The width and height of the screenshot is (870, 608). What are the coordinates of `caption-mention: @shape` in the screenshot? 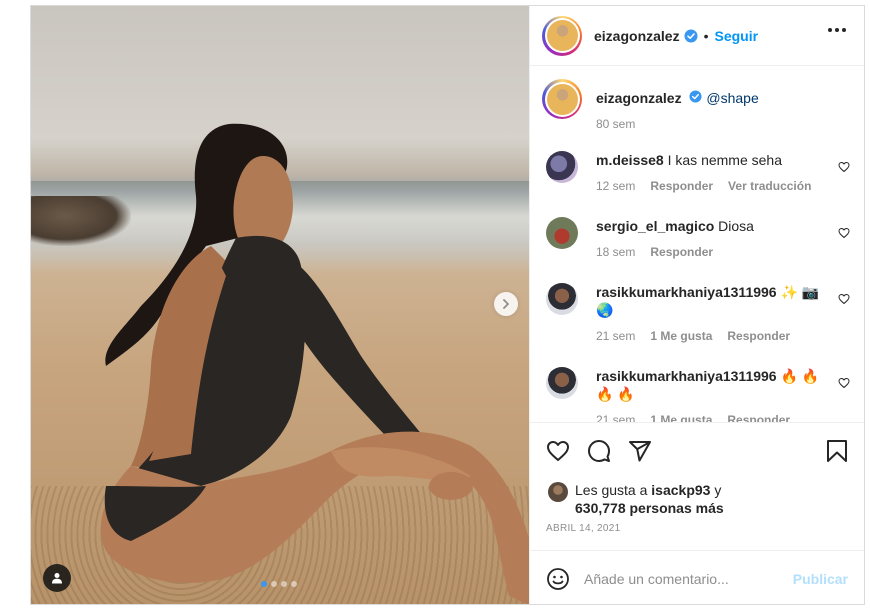 It's located at (732, 98).